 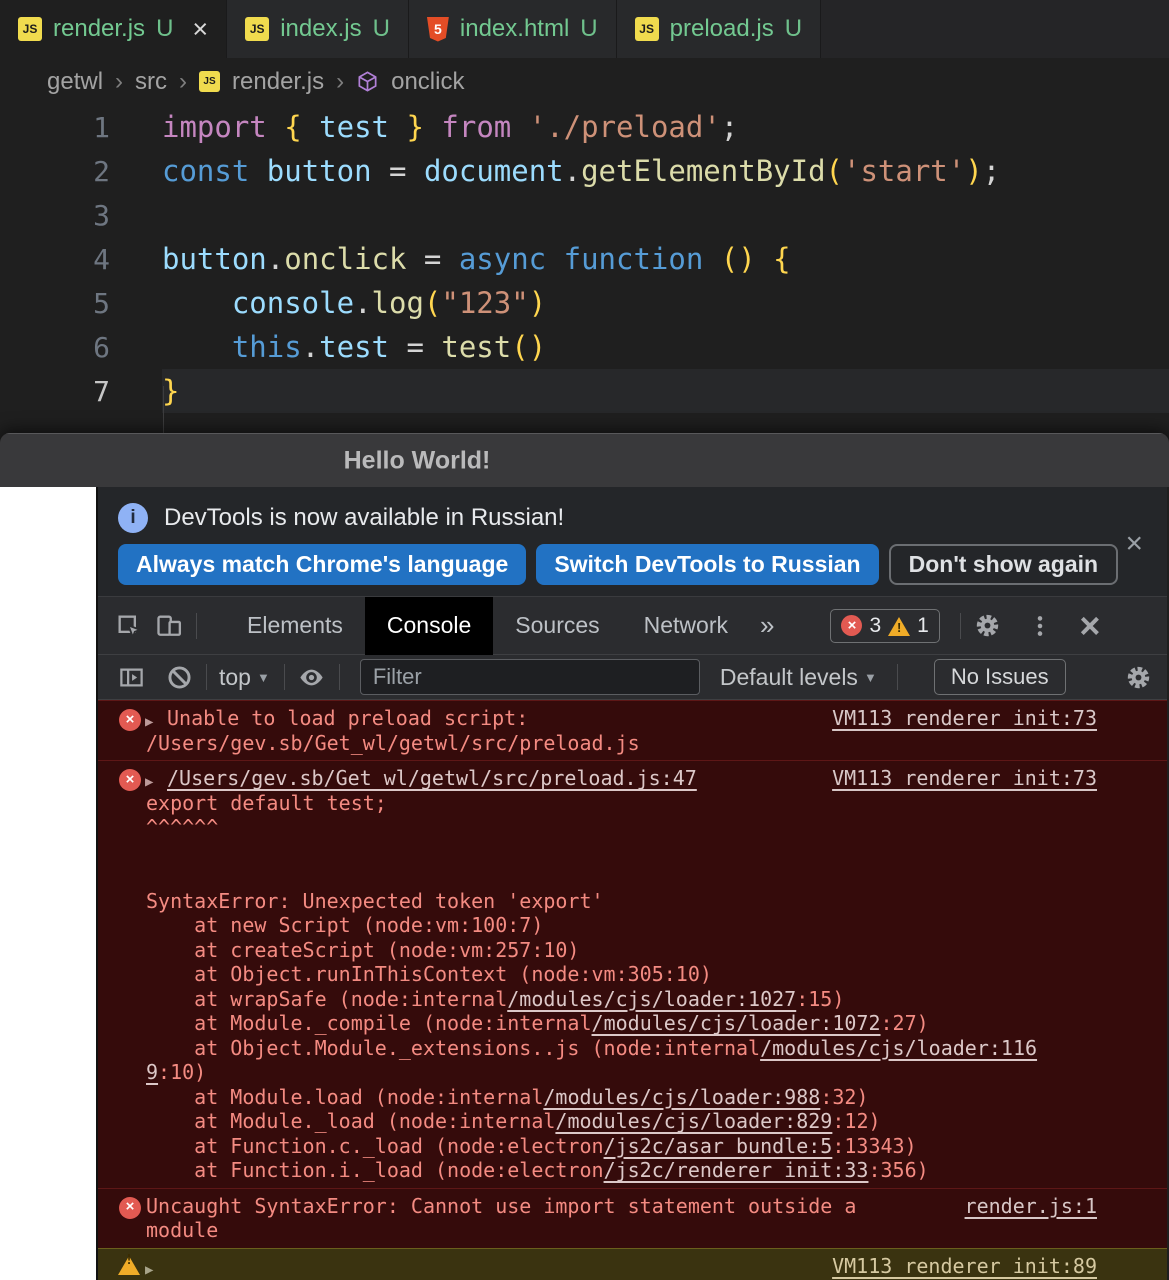 What do you see at coordinates (904, 1023) in the screenshot?
I see `console-text: :27)` at bounding box center [904, 1023].